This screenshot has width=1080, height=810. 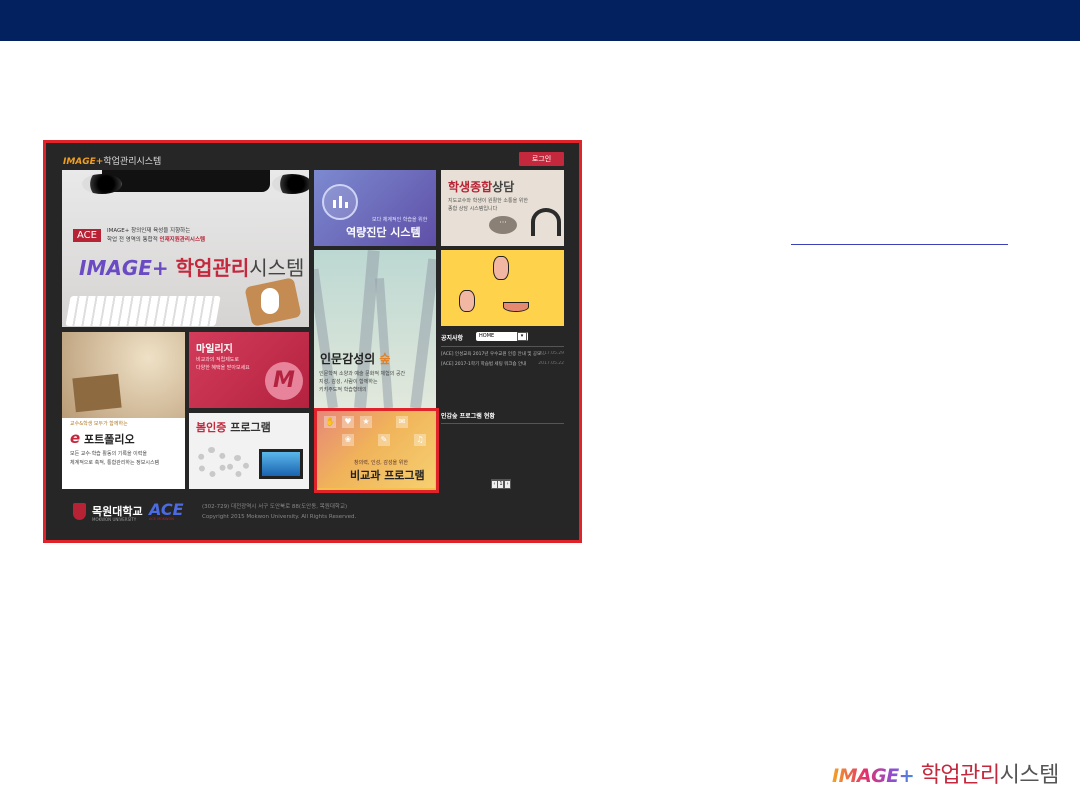 I want to click on underline-decoration, so click(x=899, y=244).